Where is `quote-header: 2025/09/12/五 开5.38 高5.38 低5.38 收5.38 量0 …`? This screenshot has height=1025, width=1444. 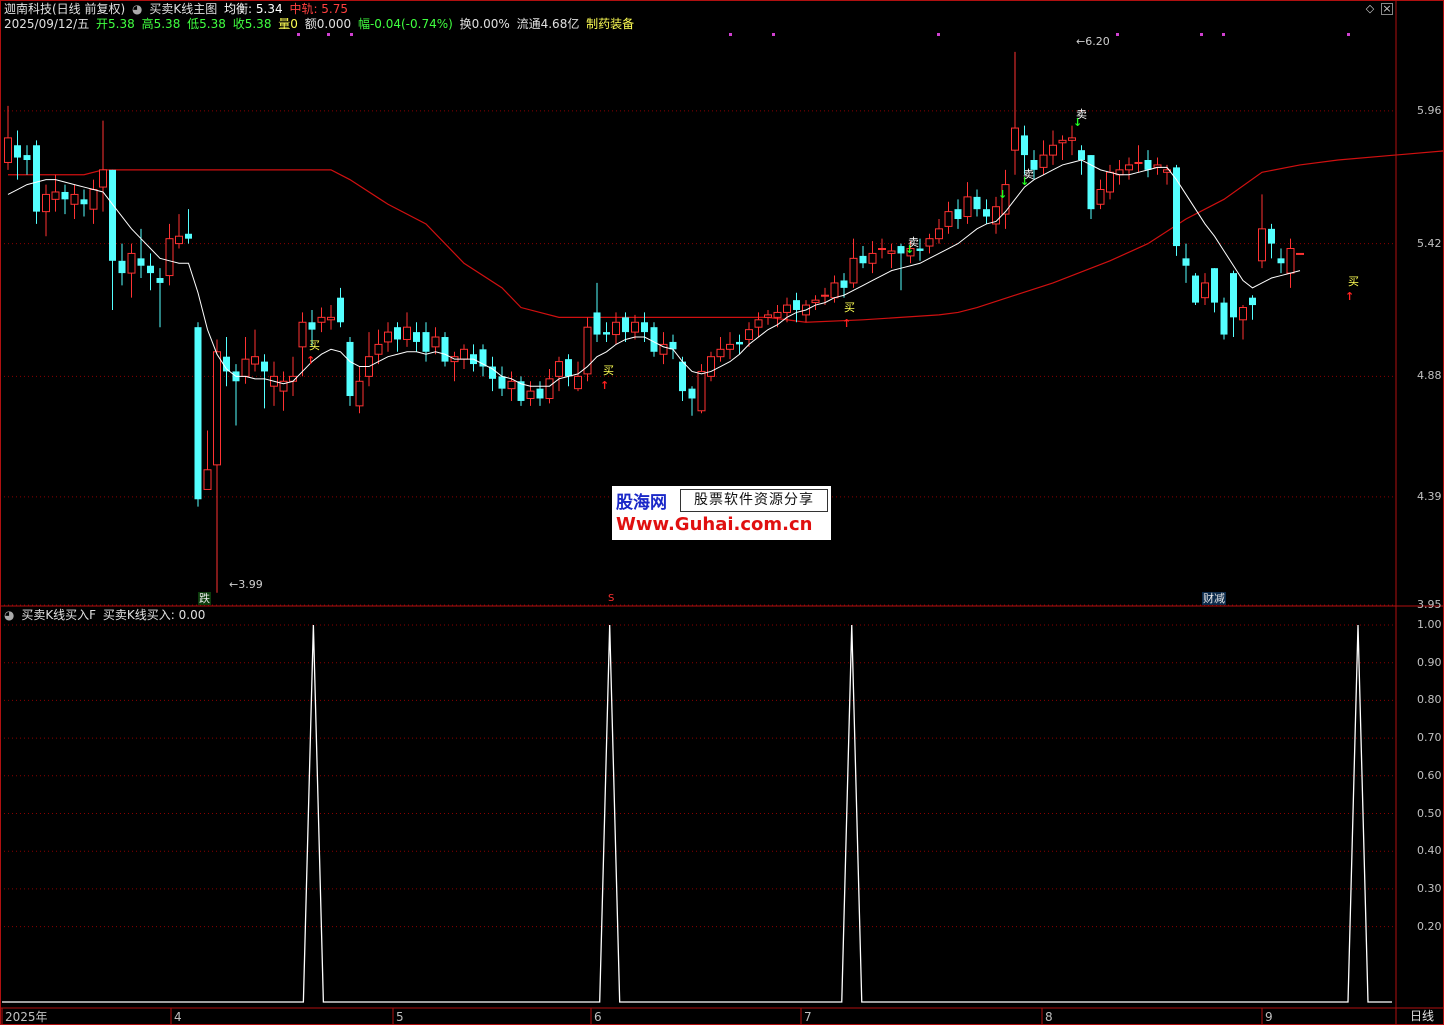 quote-header: 2025/09/12/五 开5.38 高5.38 低5.38 收5.38 量0 … is located at coordinates (320, 24).